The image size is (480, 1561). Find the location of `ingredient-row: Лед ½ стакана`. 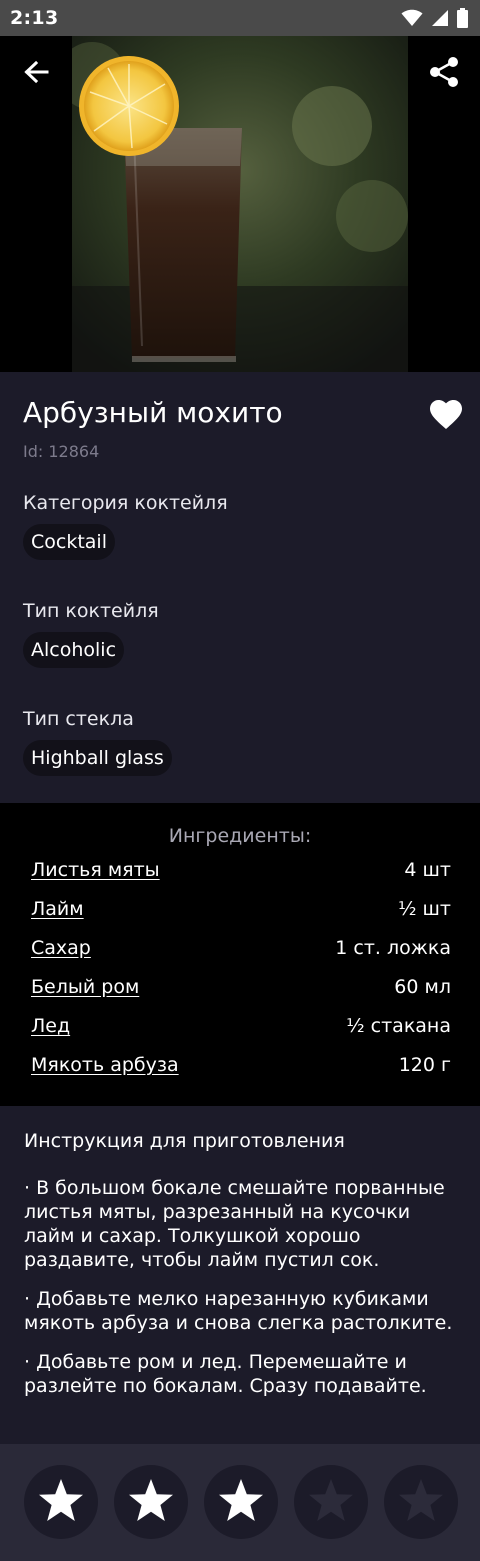

ingredient-row: Лед ½ стакана is located at coordinates (241, 1026).